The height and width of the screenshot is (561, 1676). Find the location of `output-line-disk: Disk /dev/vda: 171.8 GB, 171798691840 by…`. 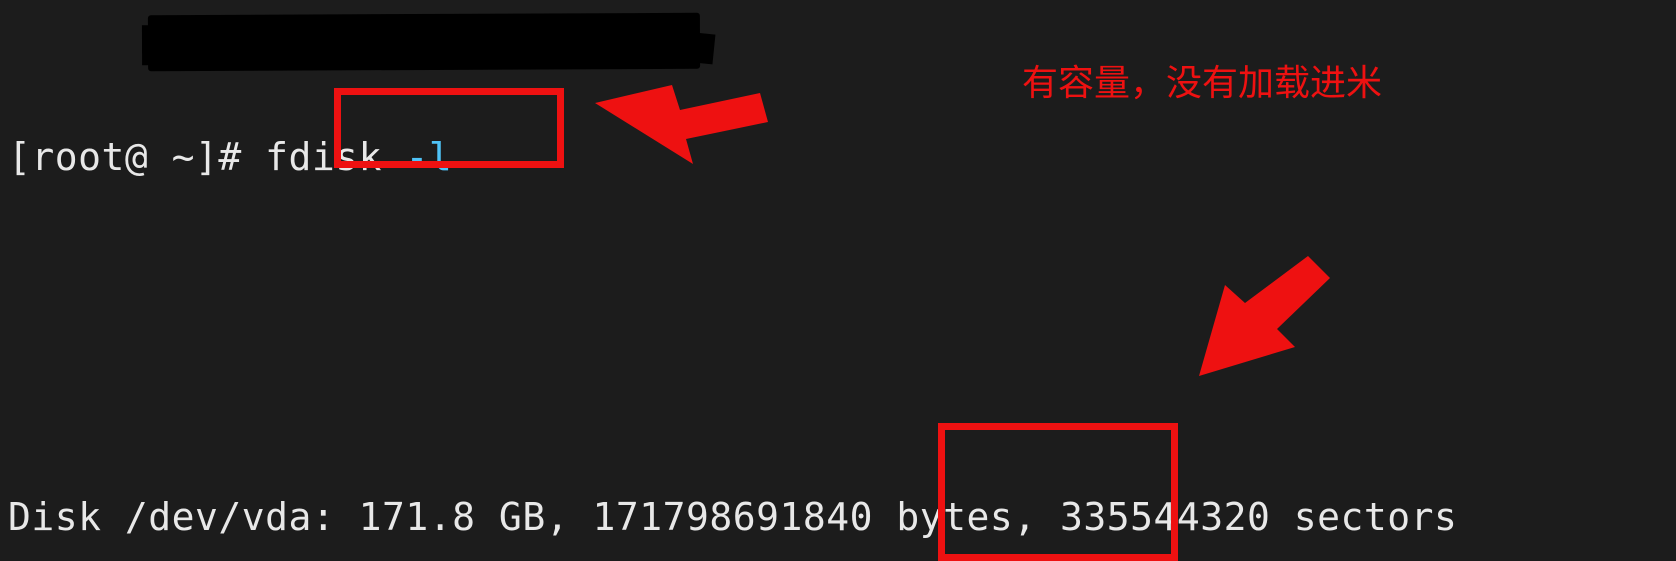

output-line-disk: Disk /dev/vda: 171.8 GB, 171798691840 by… is located at coordinates (733, 517).